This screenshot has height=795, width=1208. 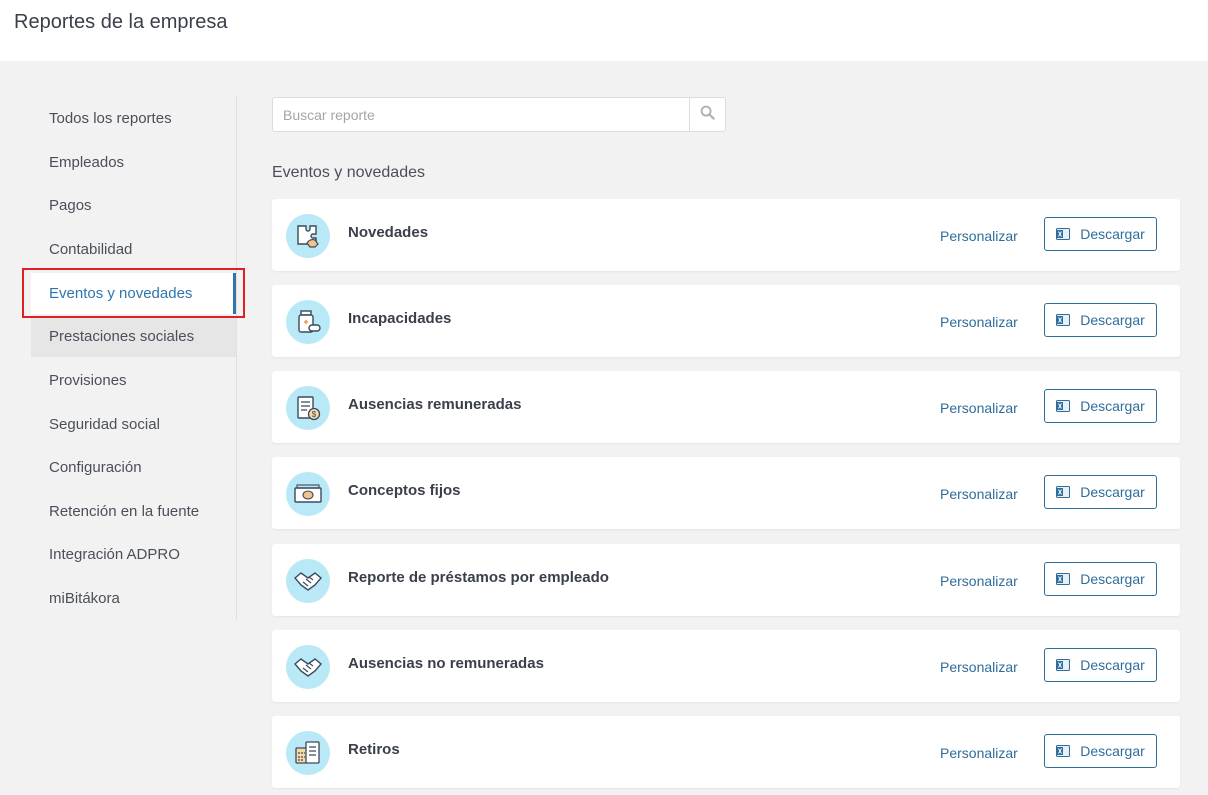 I want to click on sidebar-item-seguridad-social: Seguridad social, so click(x=133, y=424).